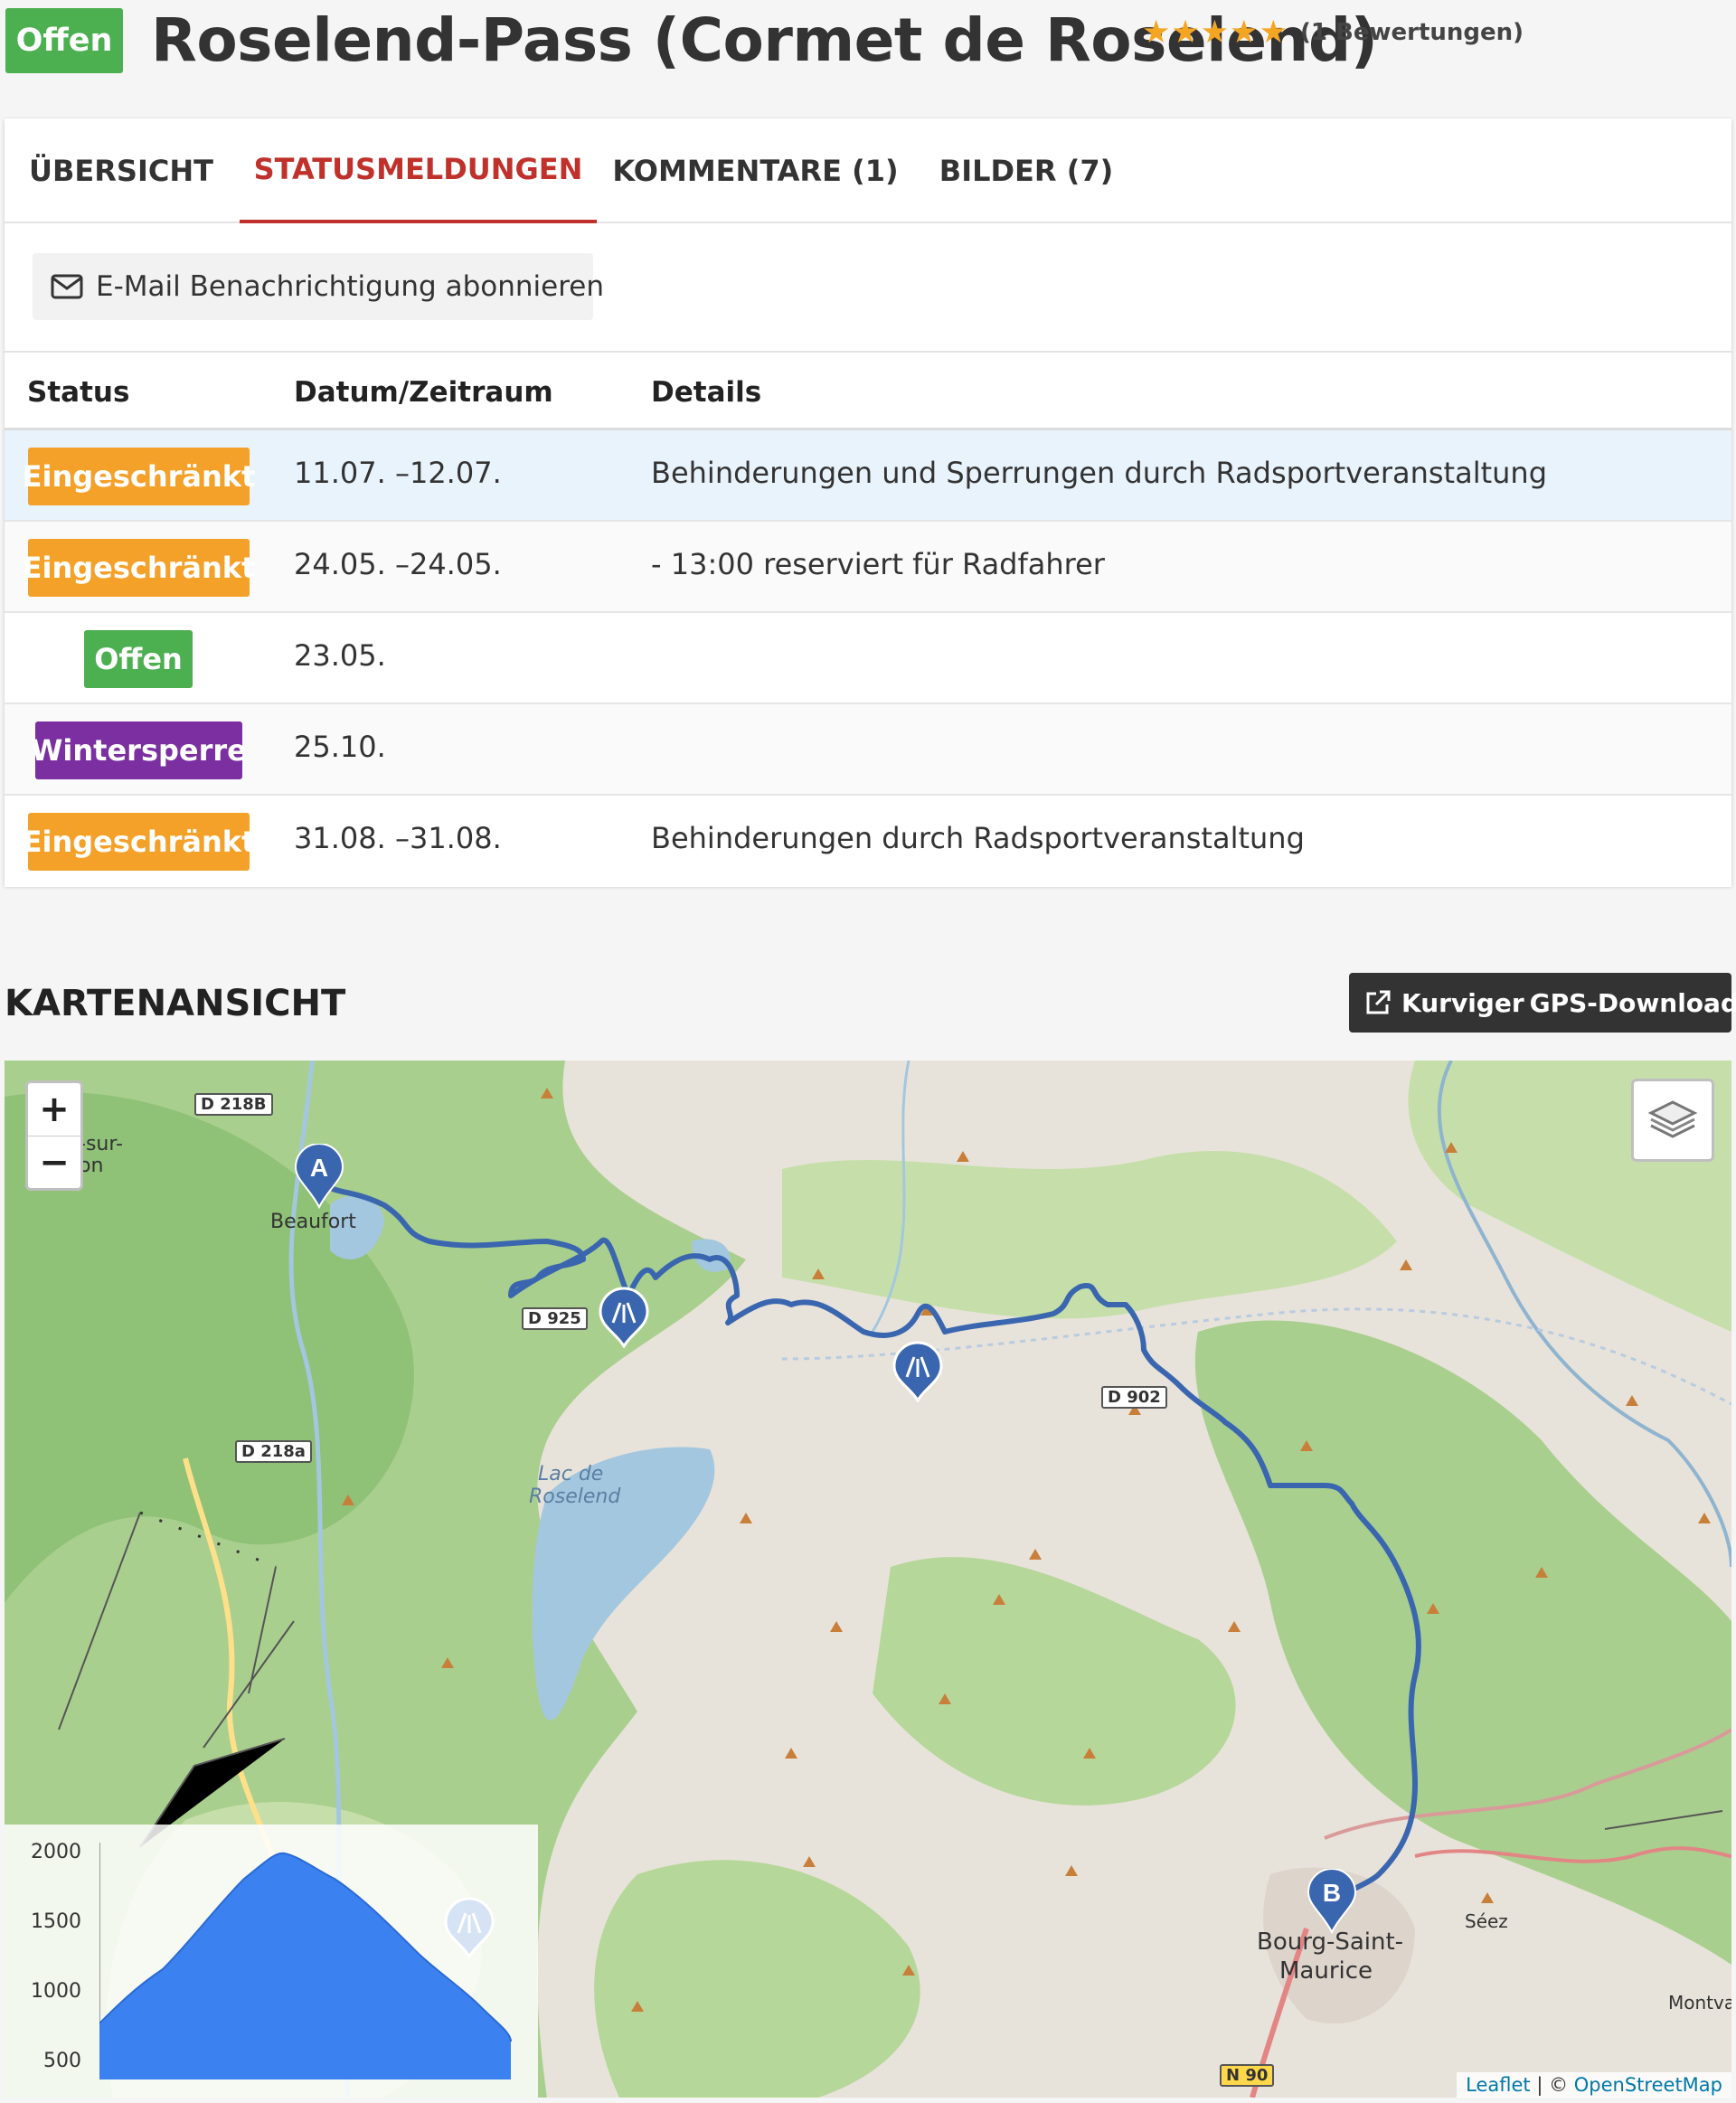 This screenshot has width=1736, height=2103. What do you see at coordinates (340, 747) in the screenshot?
I see `date-cell: 25.10.` at bounding box center [340, 747].